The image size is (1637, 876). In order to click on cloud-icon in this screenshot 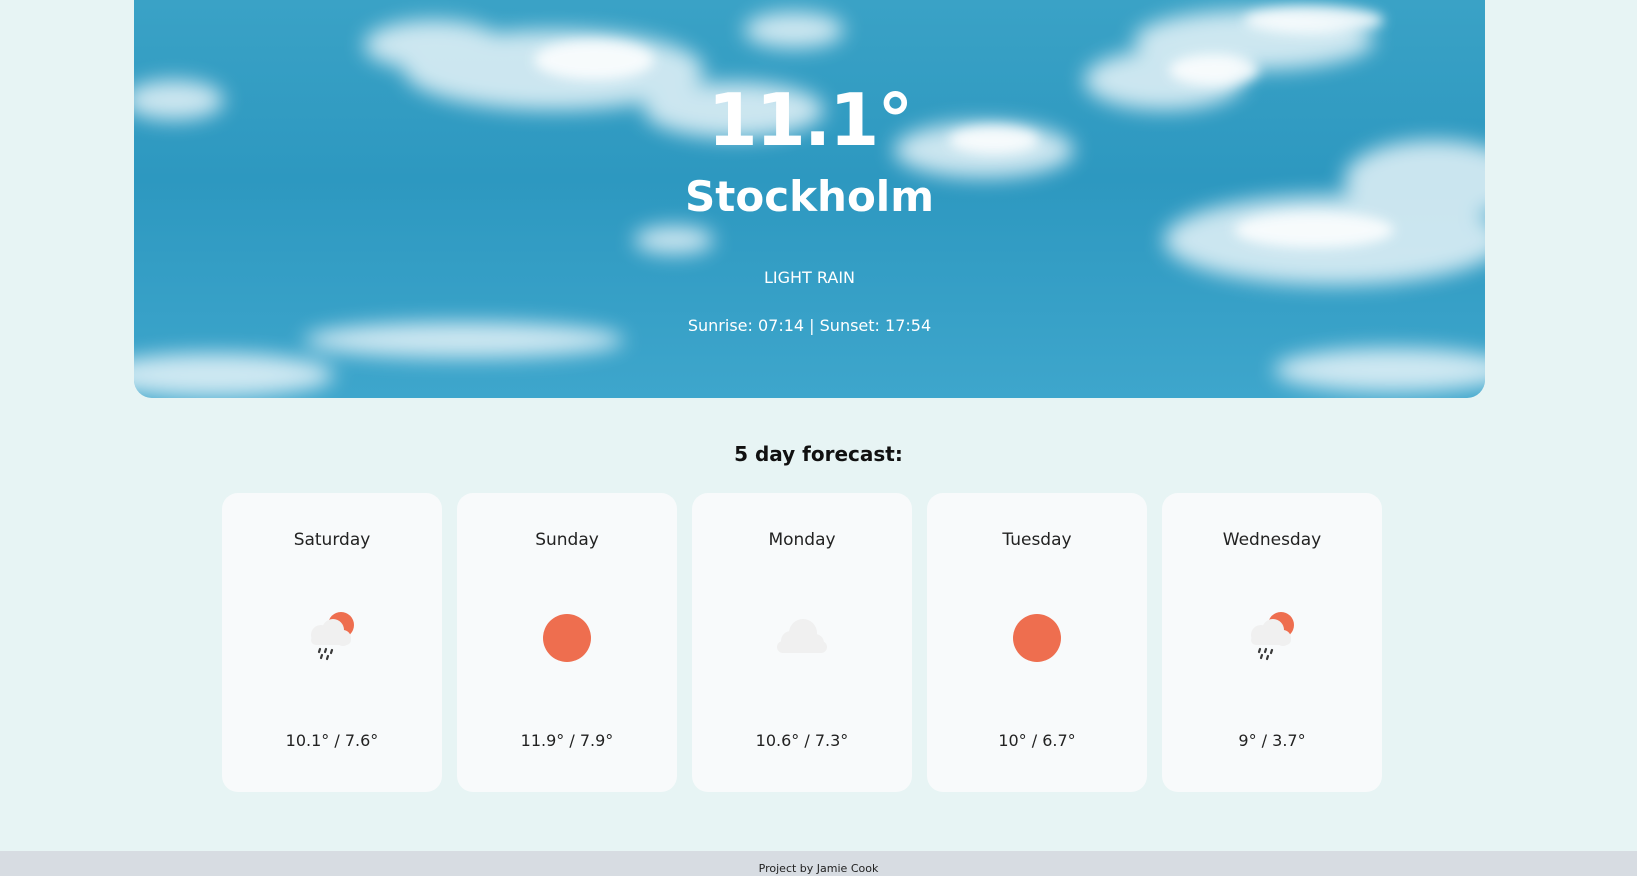, I will do `click(802, 636)`.